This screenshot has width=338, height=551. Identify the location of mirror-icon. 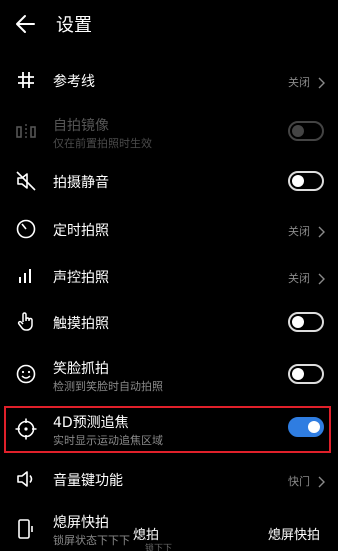
(26, 132).